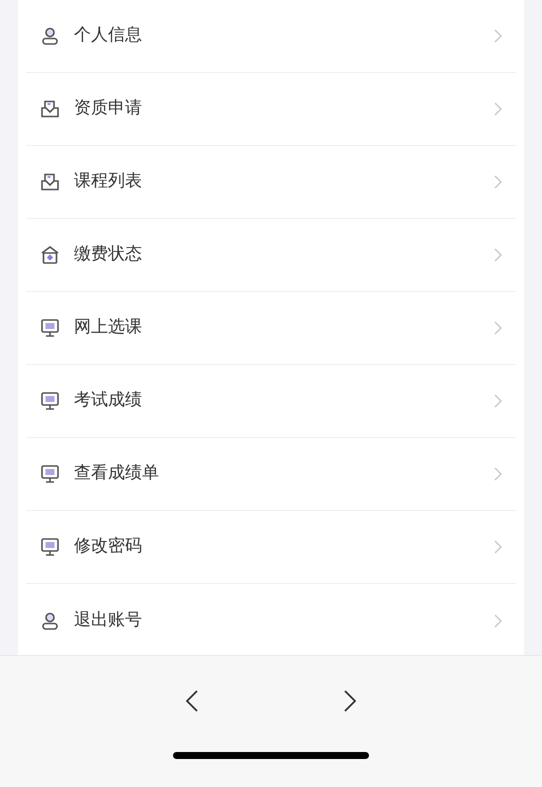 Image resolution: width=542 pixels, height=787 pixels. What do you see at coordinates (50, 255) in the screenshot?
I see `house-icon` at bounding box center [50, 255].